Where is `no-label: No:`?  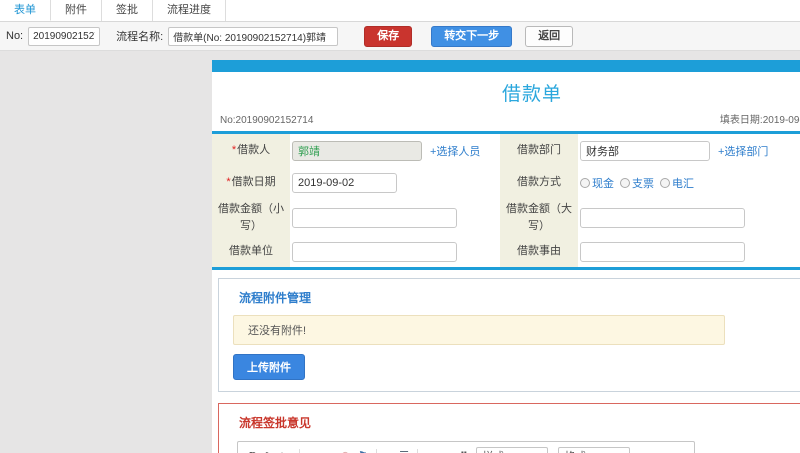 no-label: No: is located at coordinates (15, 36).